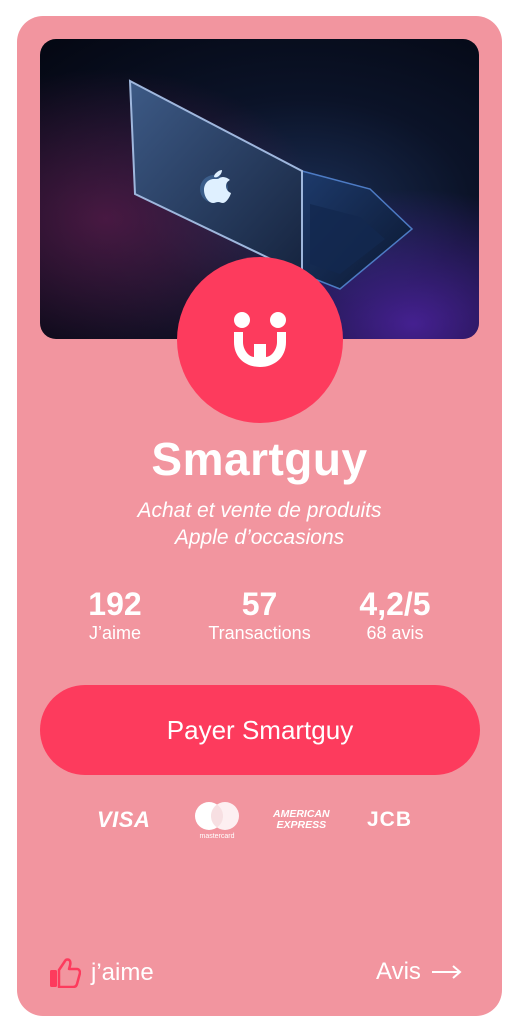 Image resolution: width=520 pixels, height=1032 pixels. What do you see at coordinates (395, 604) in the screenshot?
I see `stat-rating-value: 4,2/5` at bounding box center [395, 604].